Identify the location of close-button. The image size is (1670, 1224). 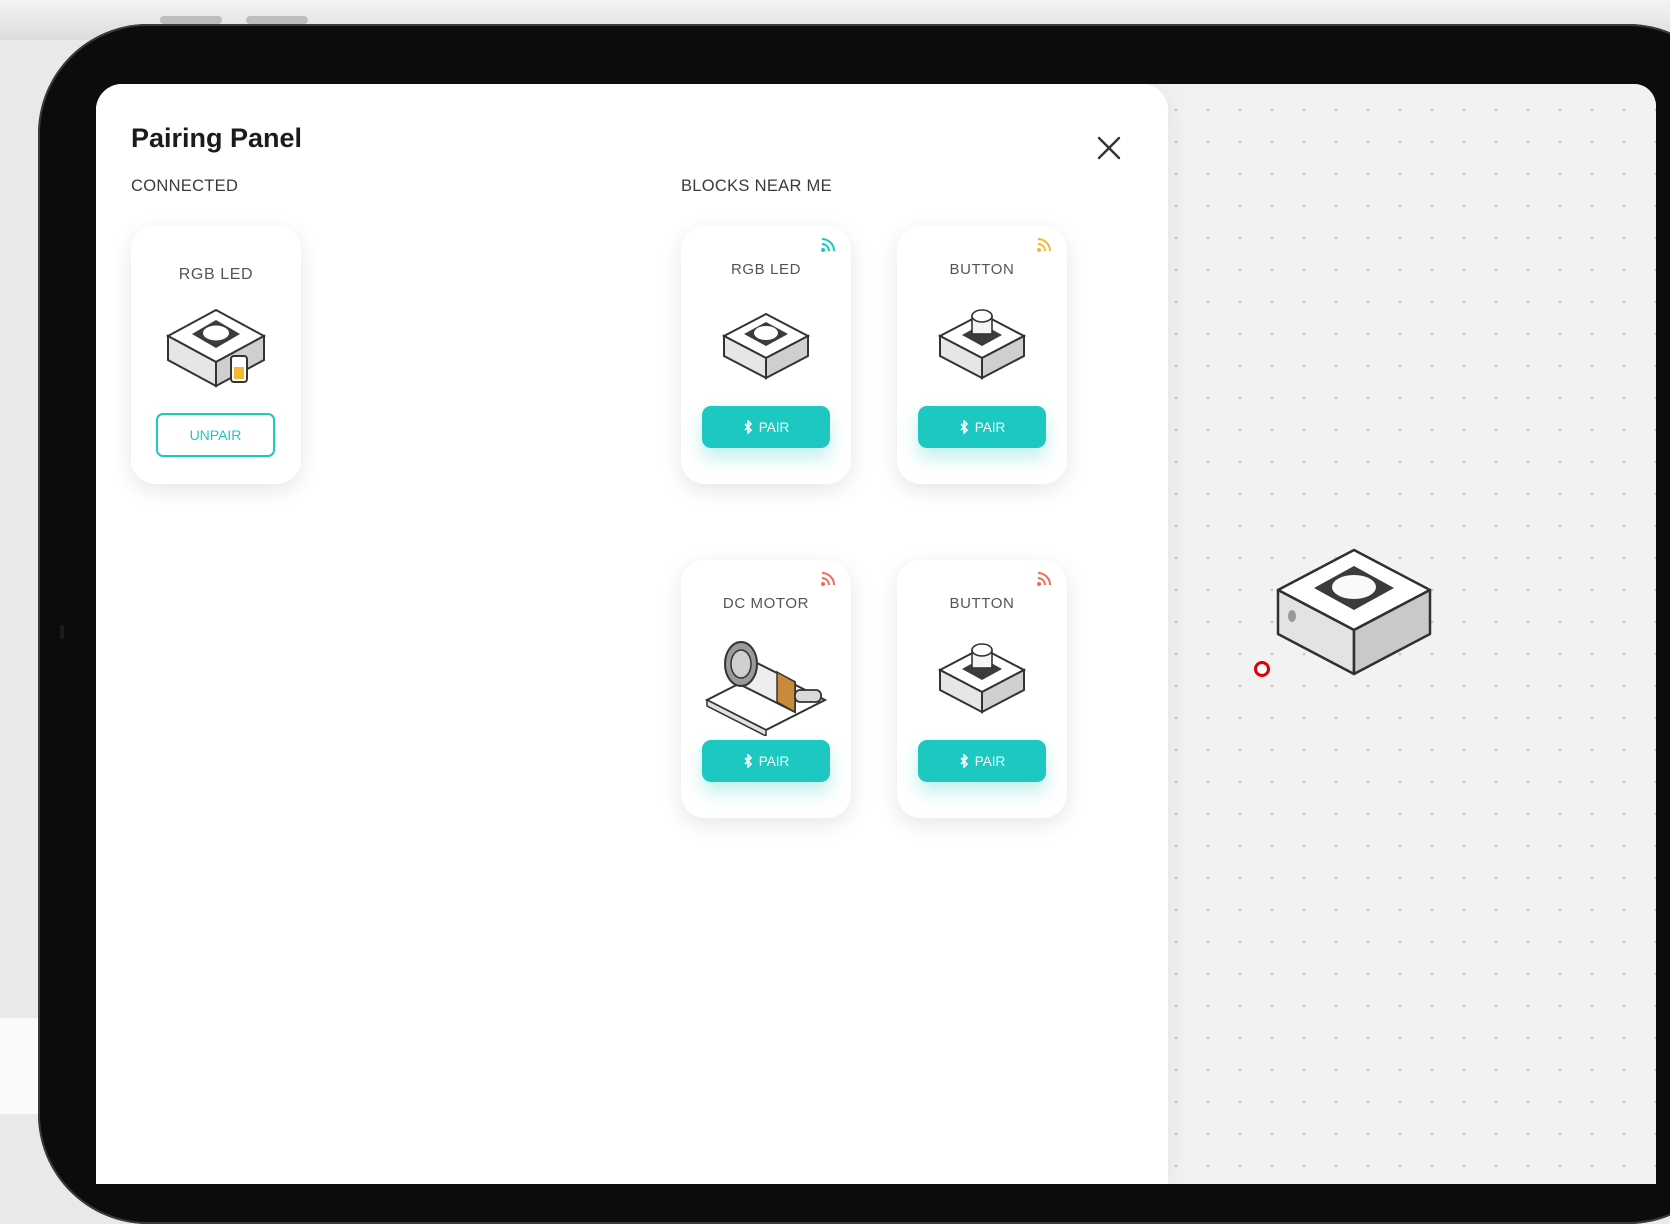
(1109, 148).